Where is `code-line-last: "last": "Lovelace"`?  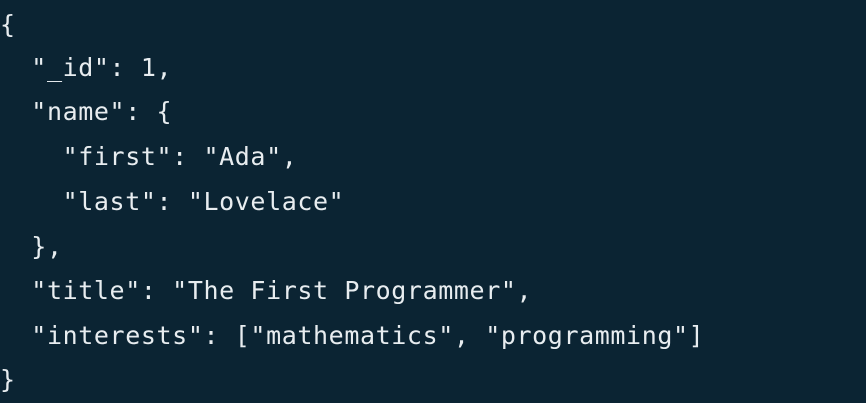 code-line-last: "last": "Lovelace" is located at coordinates (172, 201).